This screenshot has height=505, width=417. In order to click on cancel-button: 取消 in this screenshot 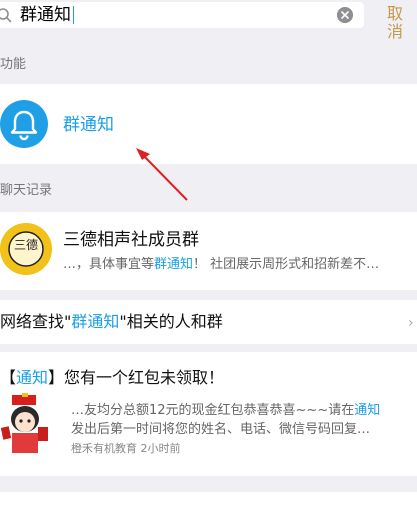, I will do `click(402, 23)`.